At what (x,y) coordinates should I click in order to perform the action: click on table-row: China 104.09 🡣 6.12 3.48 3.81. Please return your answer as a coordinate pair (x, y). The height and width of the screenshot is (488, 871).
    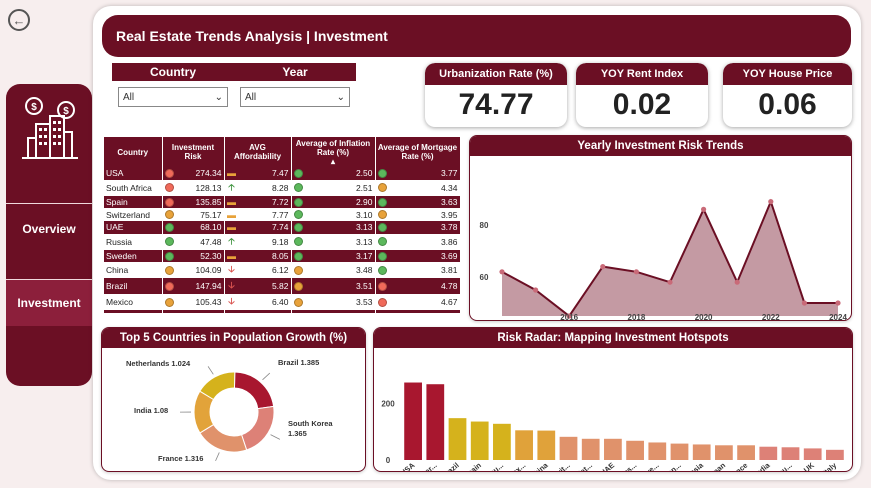
    Looking at the image, I should click on (282, 270).